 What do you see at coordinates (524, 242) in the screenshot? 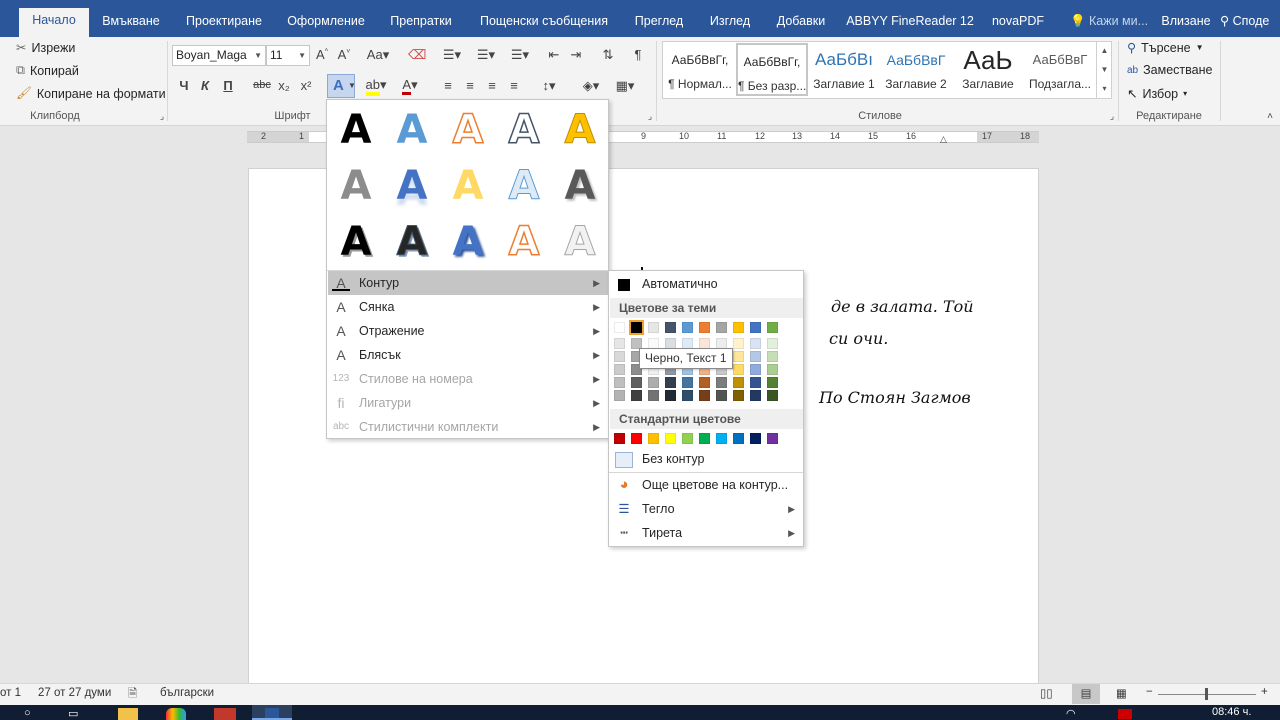
I see `effect-preset-orange-hollow: A` at bounding box center [524, 242].